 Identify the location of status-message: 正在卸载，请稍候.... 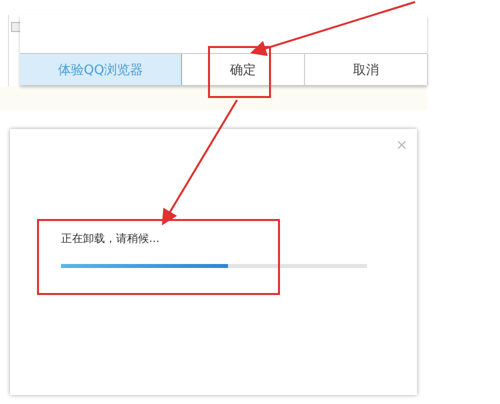
(110, 238).